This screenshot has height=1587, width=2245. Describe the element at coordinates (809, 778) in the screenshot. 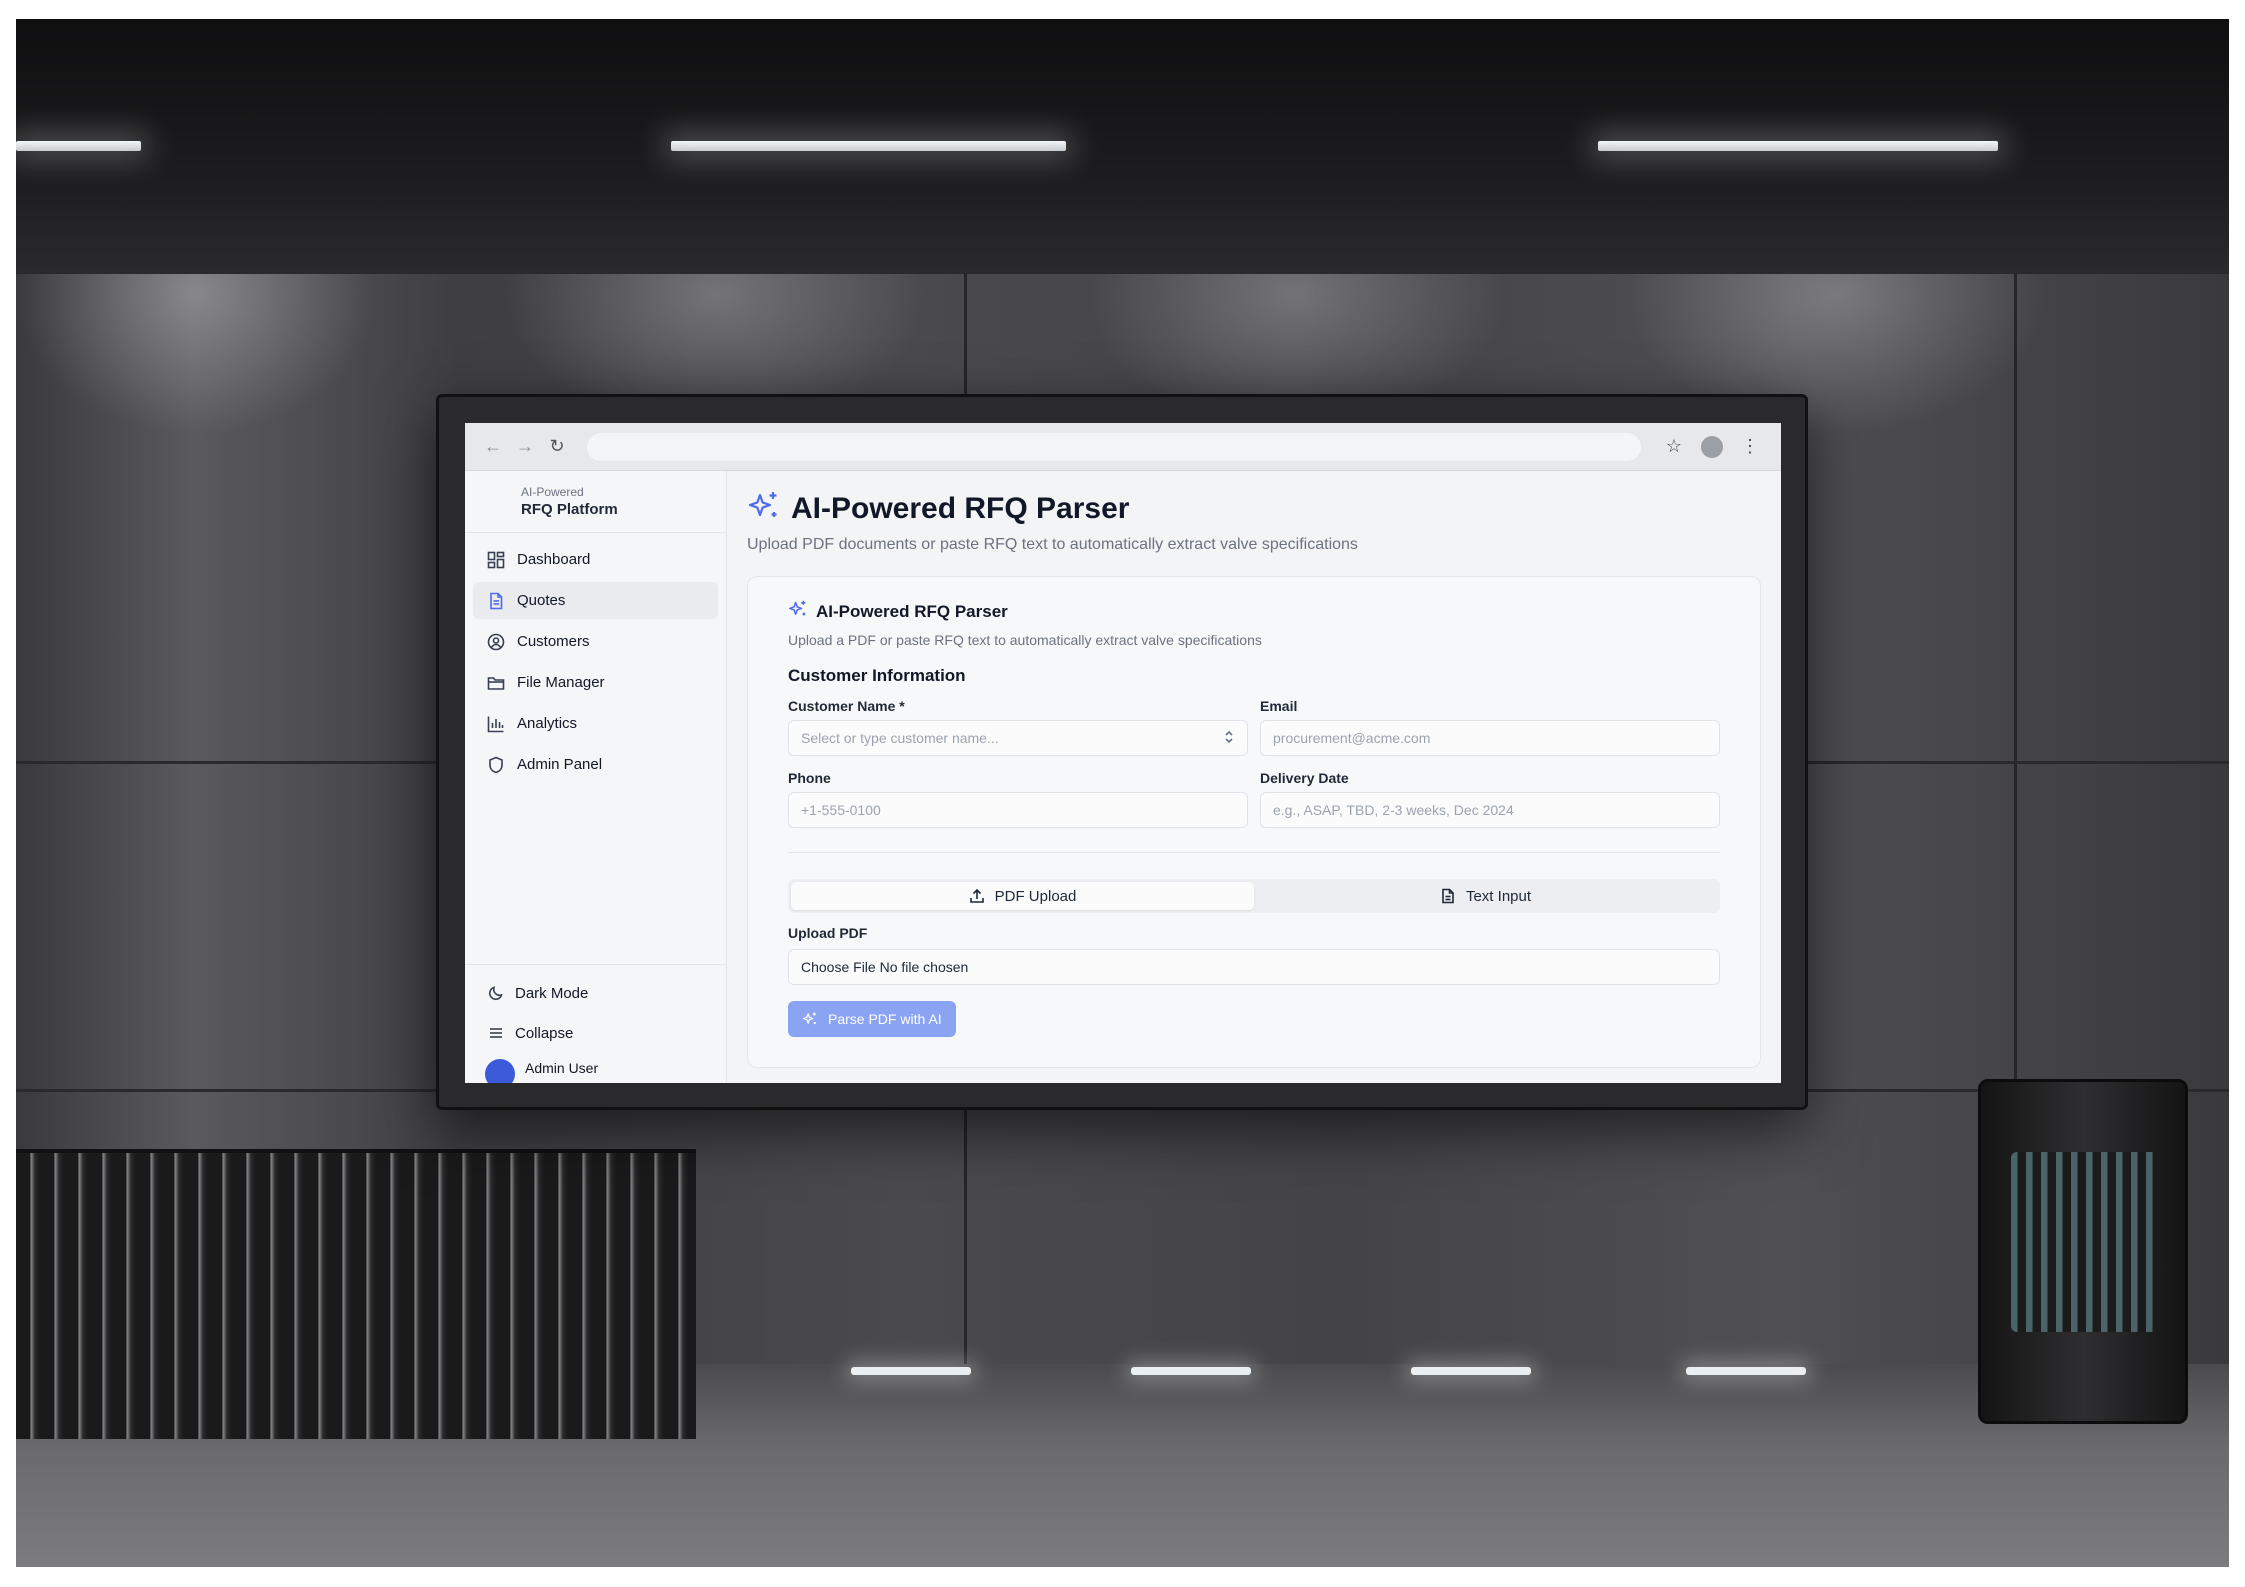

I see `phone-label: Phone` at that location.